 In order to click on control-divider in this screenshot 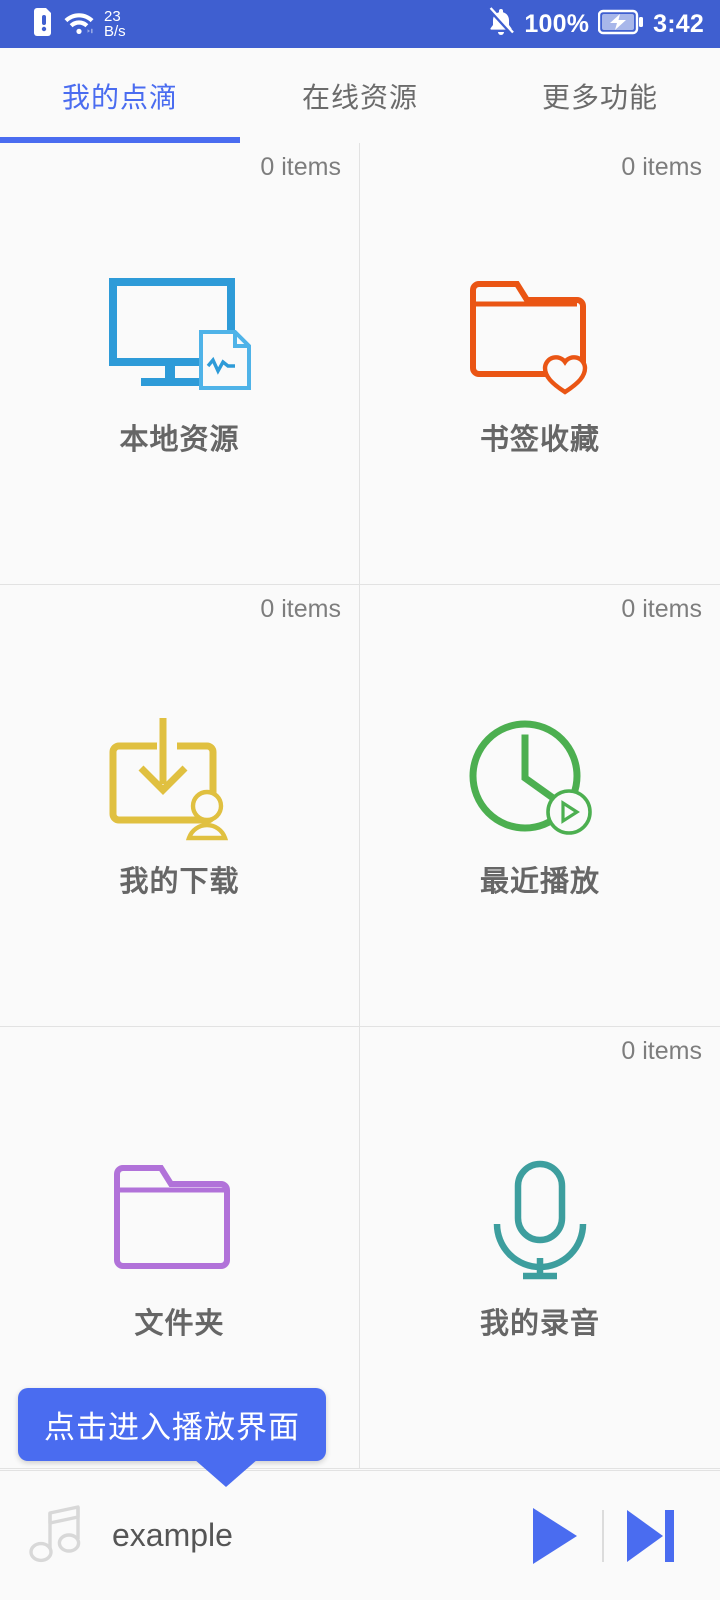, I will do `click(603, 1535)`.